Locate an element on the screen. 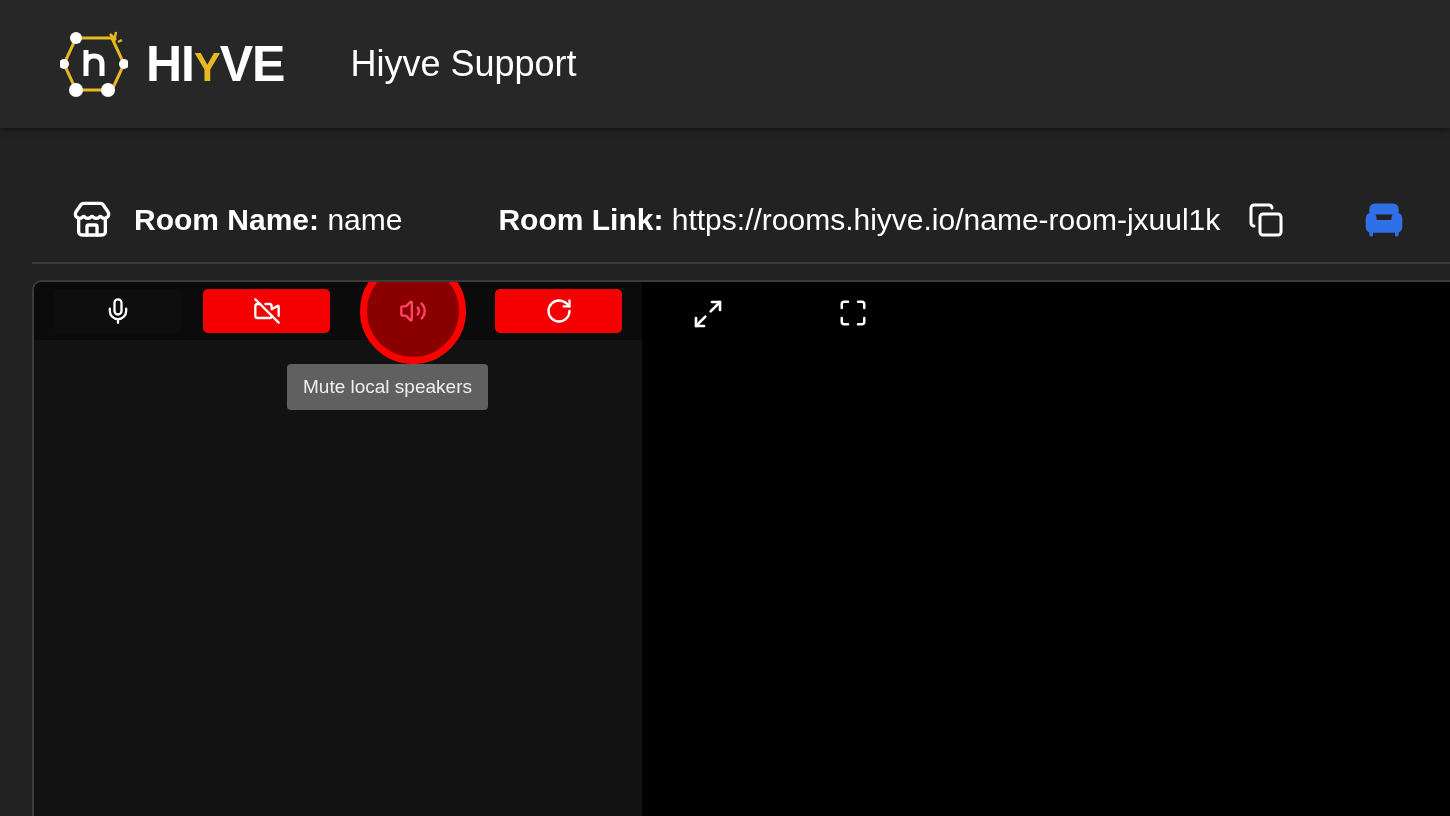 Image resolution: width=1450 pixels, height=816 pixels. refresh-icon is located at coordinates (558, 311).